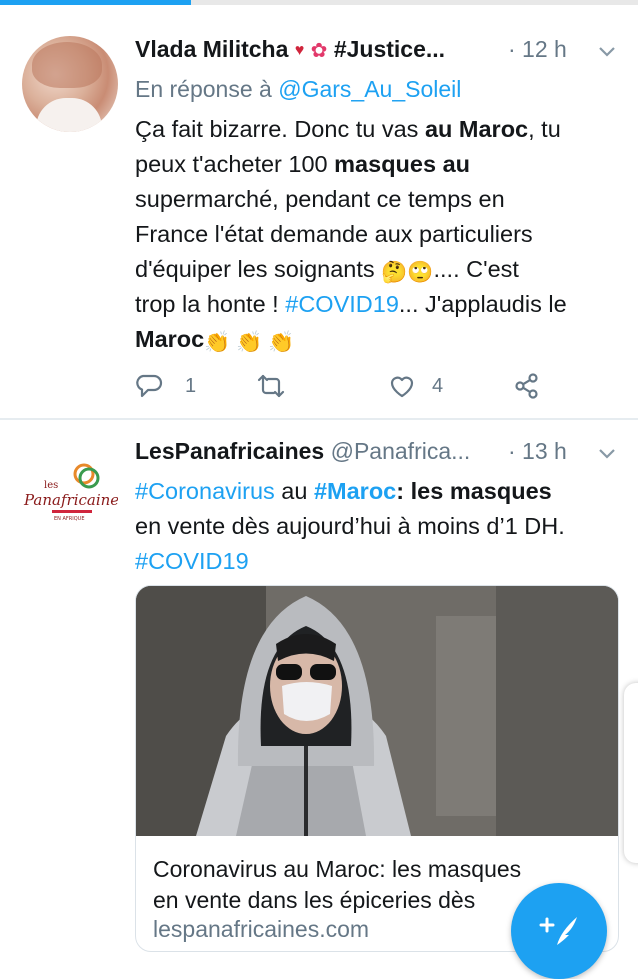  Describe the element at coordinates (191, 385) in the screenshot. I see `reply-count: 1` at that location.